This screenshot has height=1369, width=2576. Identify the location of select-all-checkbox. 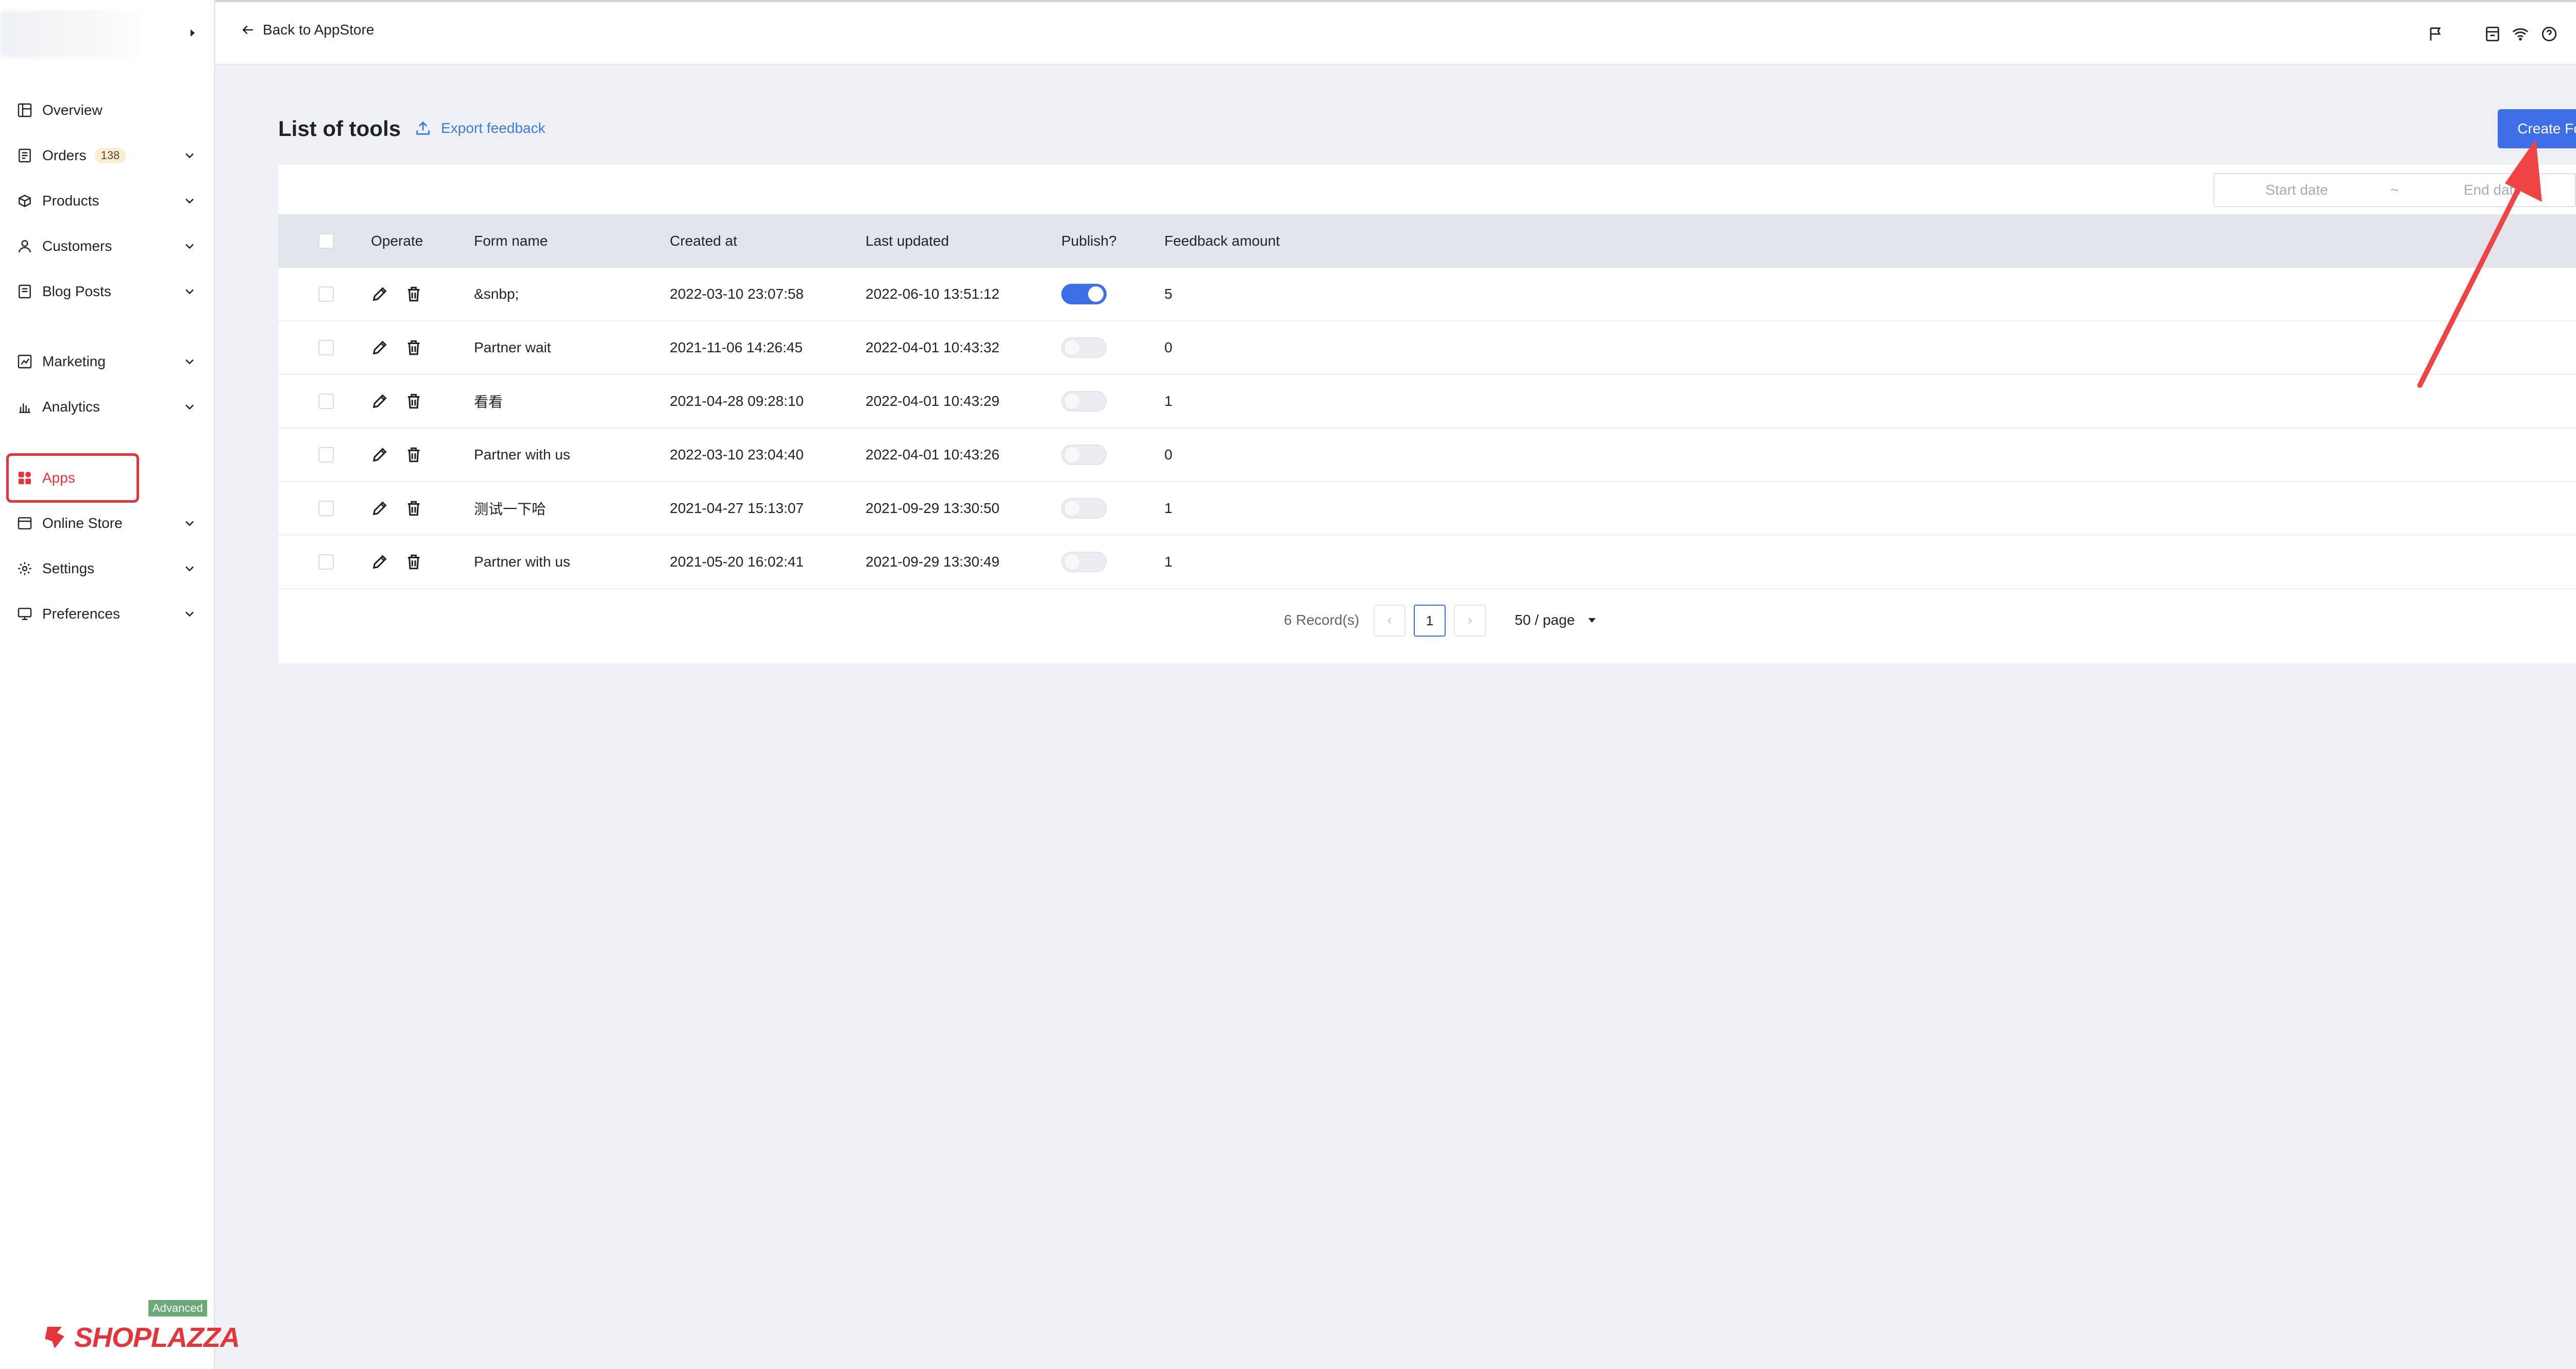
(326, 241).